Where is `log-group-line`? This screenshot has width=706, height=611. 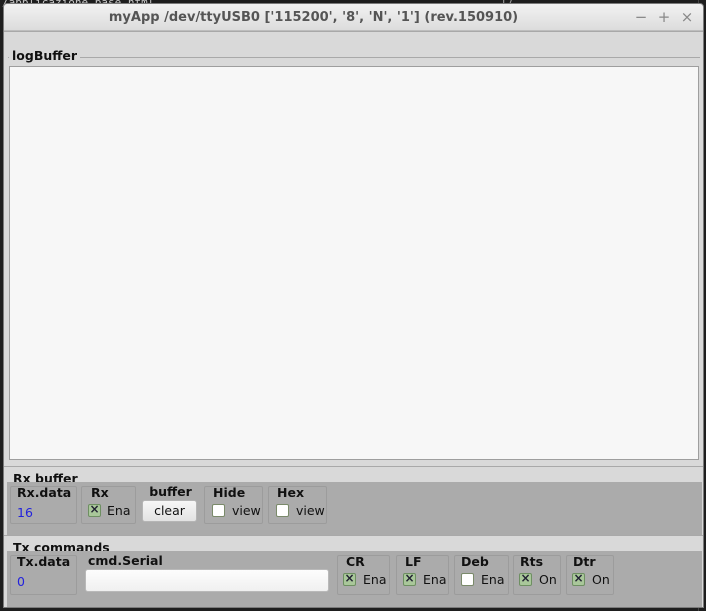
log-group-line is located at coordinates (354, 57).